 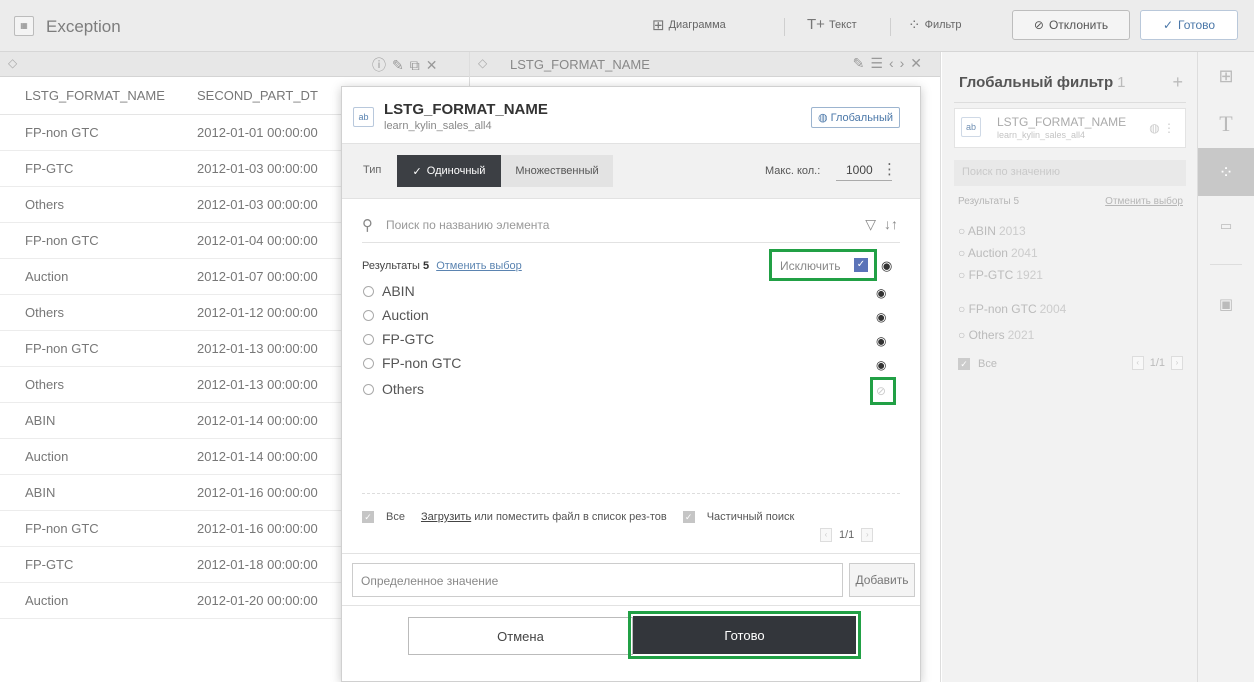 I want to click on cell-format-name: Auction, so click(x=47, y=600).